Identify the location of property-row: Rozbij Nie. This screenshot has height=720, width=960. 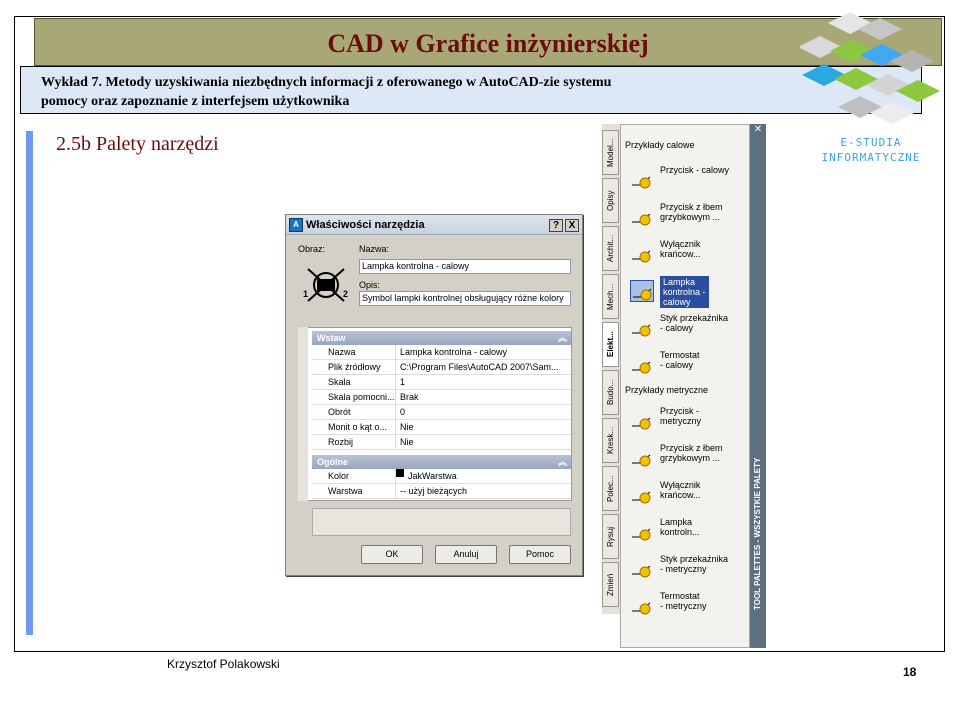
(441, 442).